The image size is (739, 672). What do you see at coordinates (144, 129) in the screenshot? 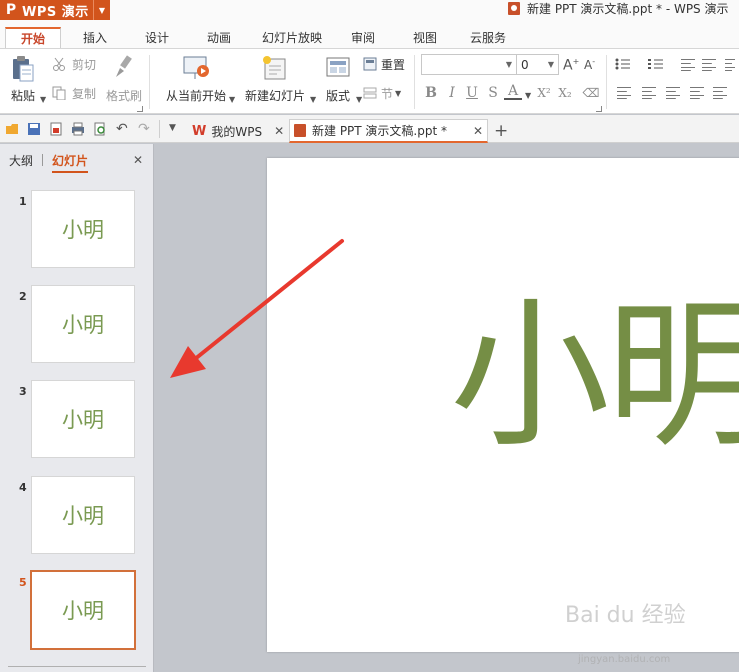
I see `redo-icon: ↷` at bounding box center [144, 129].